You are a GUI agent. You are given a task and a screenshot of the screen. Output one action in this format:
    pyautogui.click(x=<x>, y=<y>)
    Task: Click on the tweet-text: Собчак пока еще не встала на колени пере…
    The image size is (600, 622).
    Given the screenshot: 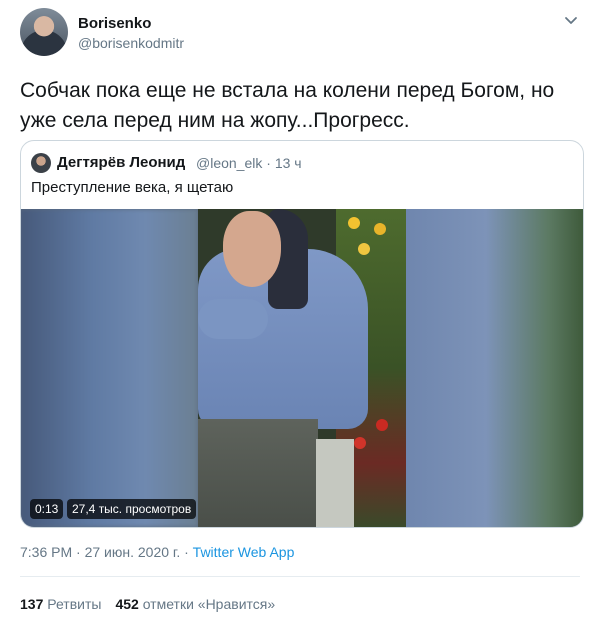 What is the action you would take?
    pyautogui.click(x=287, y=105)
    